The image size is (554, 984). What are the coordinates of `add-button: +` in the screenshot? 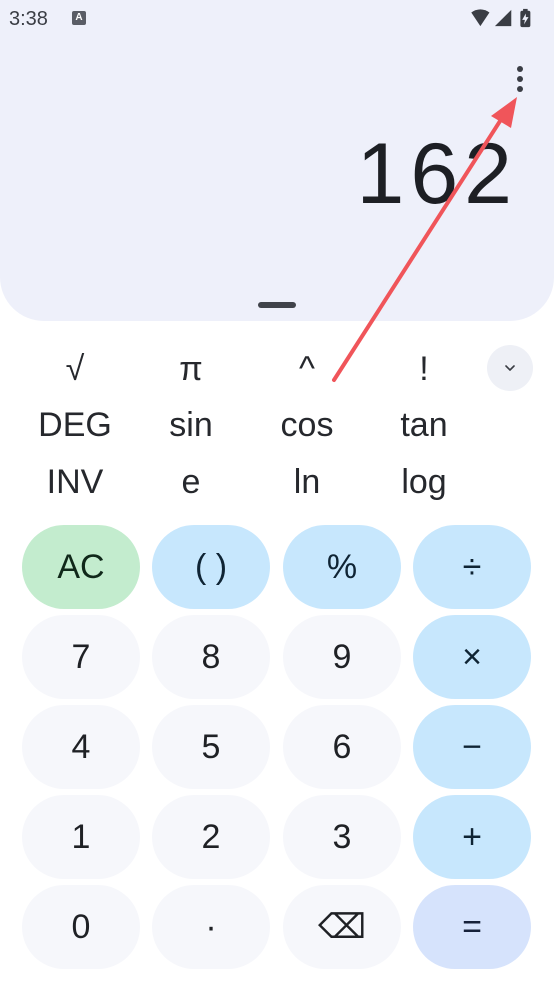 It's located at (472, 837).